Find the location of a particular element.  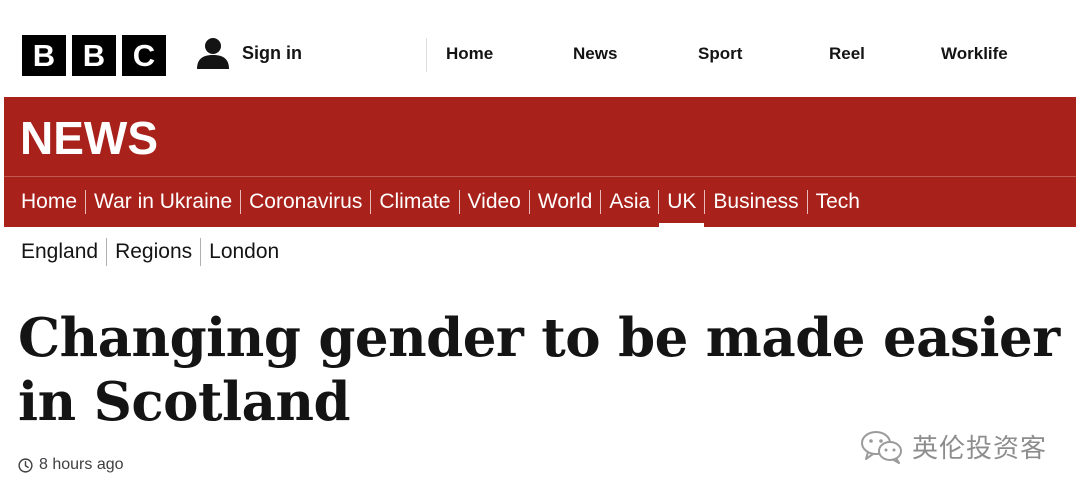

top-nav-worklife: Worklife is located at coordinates (974, 54).